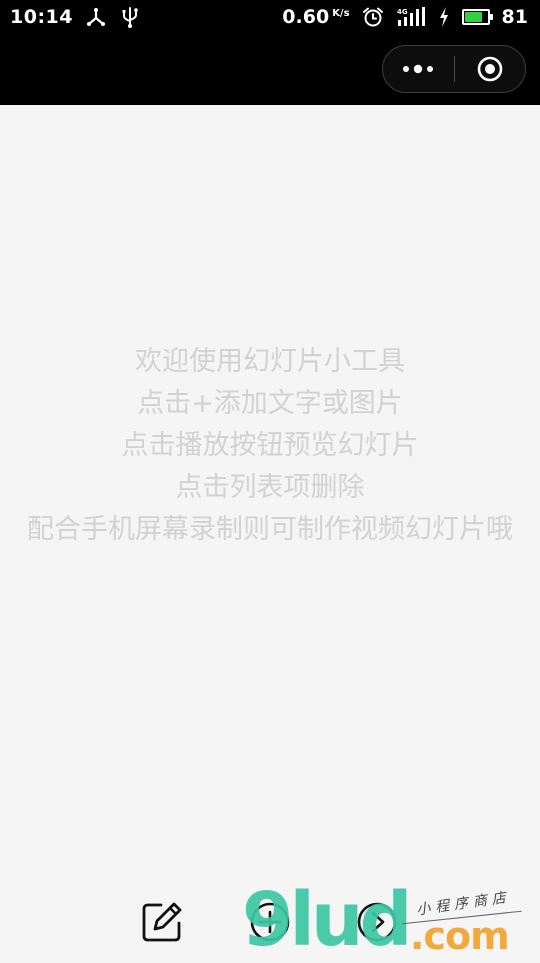 The image size is (540, 963). I want to click on charging-bolt-icon, so click(443, 17).